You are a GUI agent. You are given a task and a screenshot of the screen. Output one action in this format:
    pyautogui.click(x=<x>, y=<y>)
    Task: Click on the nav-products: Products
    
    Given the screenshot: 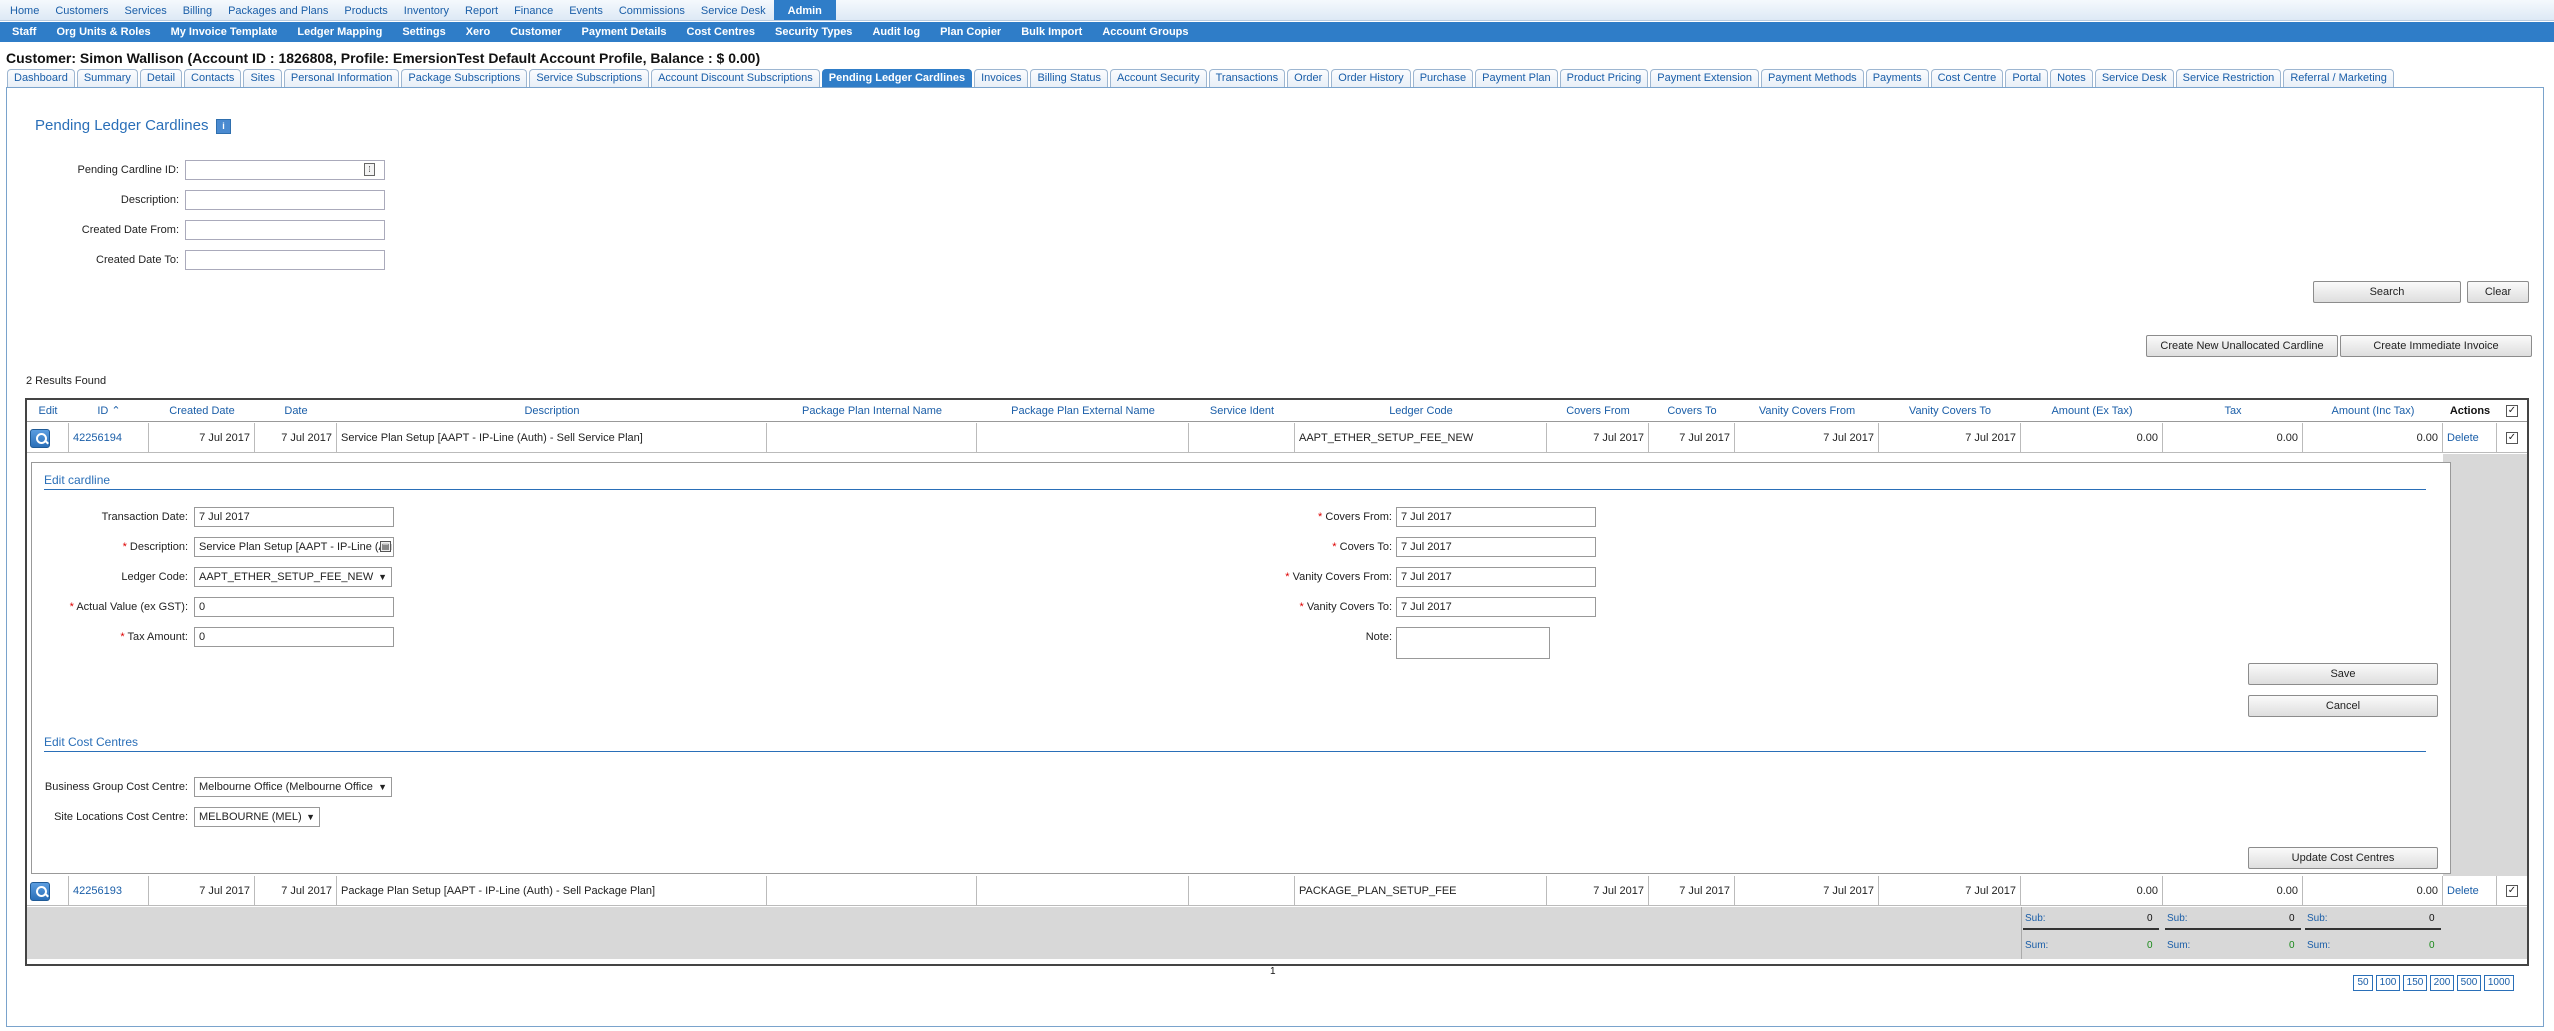 What is the action you would take?
    pyautogui.click(x=365, y=10)
    